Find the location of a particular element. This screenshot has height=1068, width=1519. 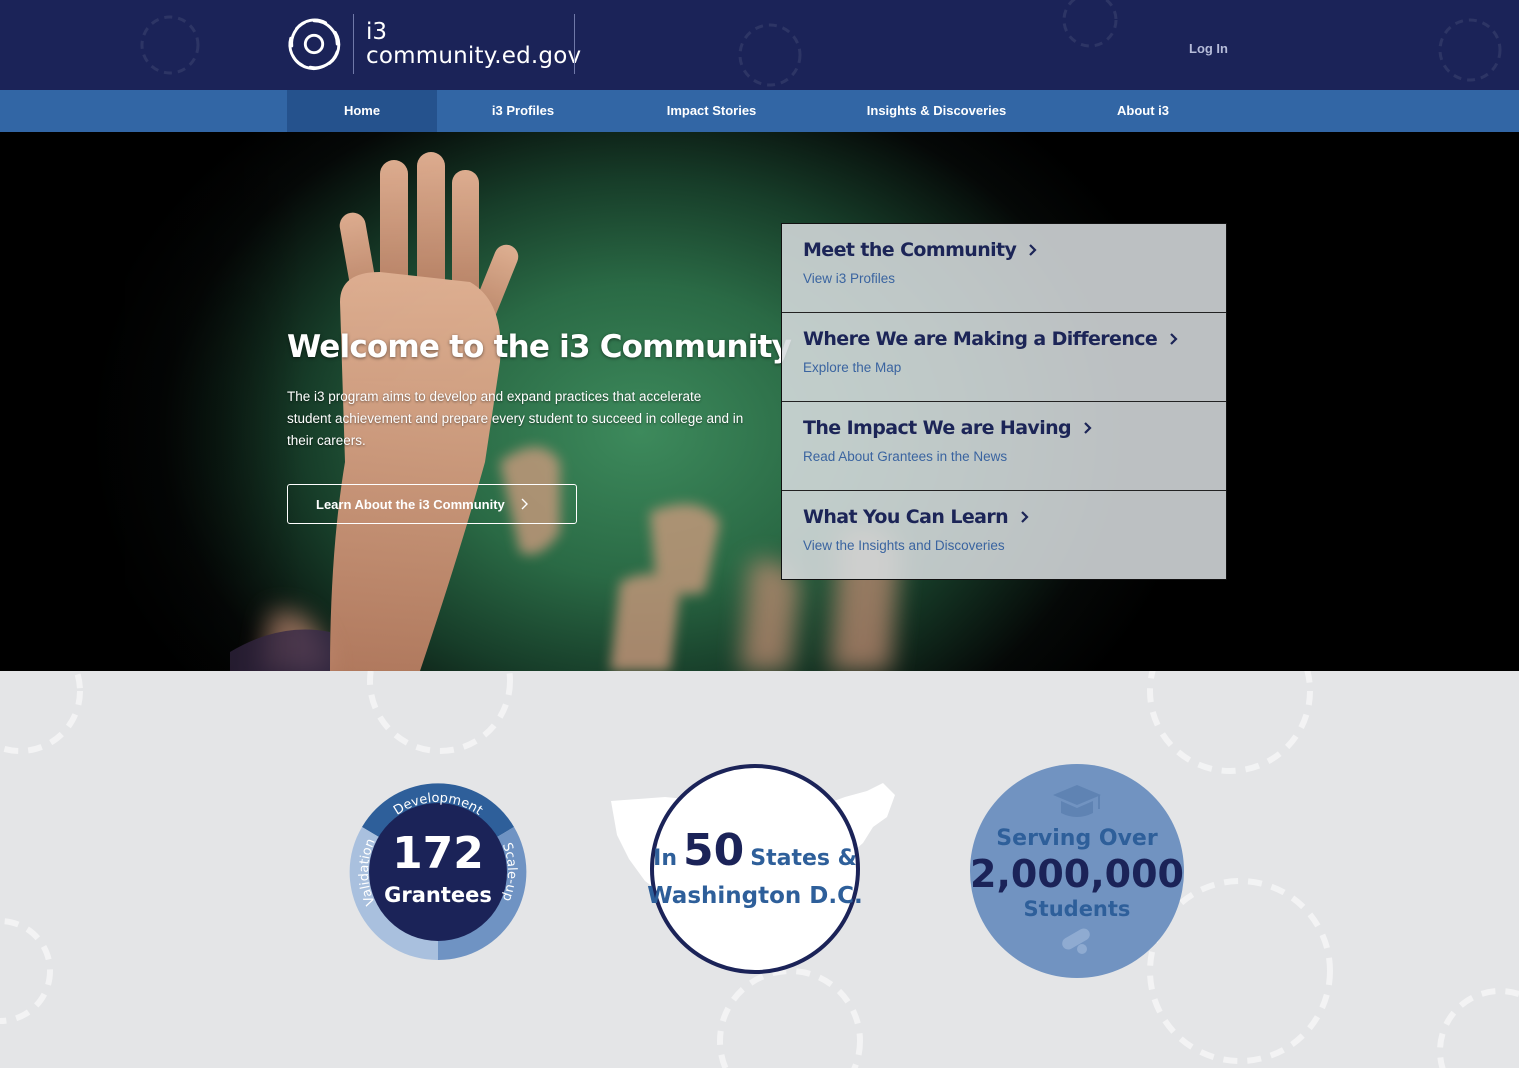

login-link: Log In is located at coordinates (1208, 48).